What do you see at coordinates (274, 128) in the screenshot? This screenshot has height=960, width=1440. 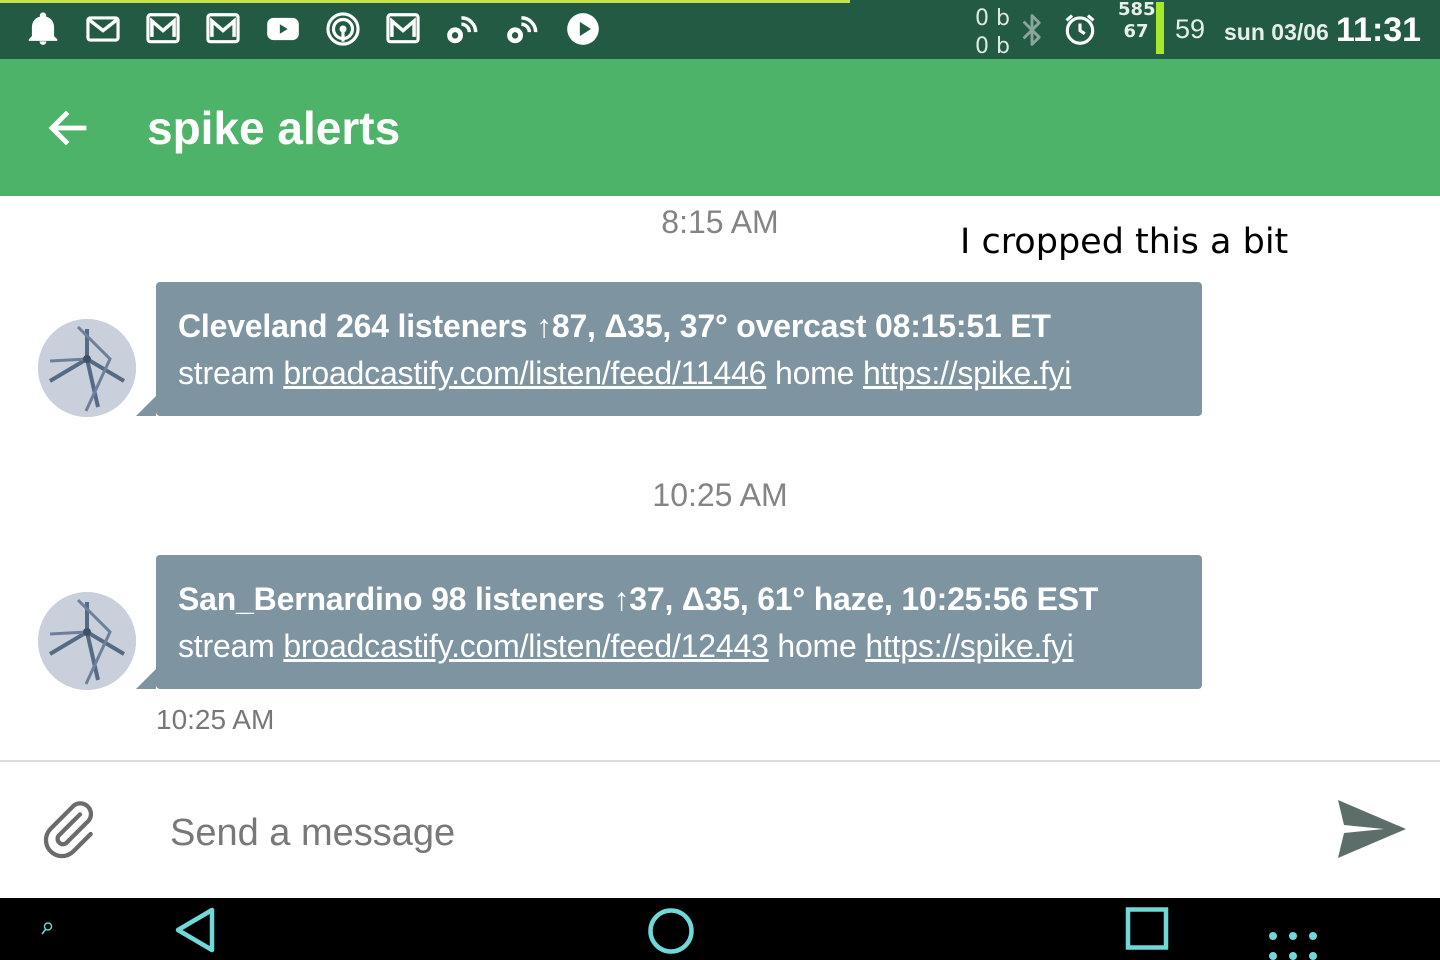 I see `page-title: spike alerts` at bounding box center [274, 128].